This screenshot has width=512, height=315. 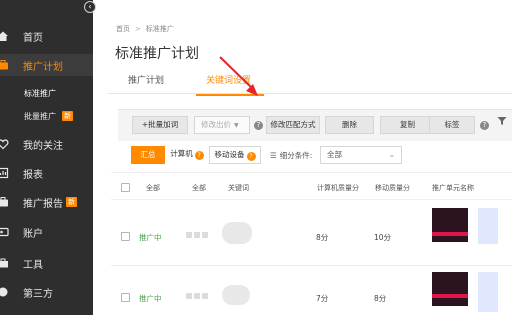 I want to click on sidebar-subitem-batch: 批量推广 新, so click(x=46, y=116).